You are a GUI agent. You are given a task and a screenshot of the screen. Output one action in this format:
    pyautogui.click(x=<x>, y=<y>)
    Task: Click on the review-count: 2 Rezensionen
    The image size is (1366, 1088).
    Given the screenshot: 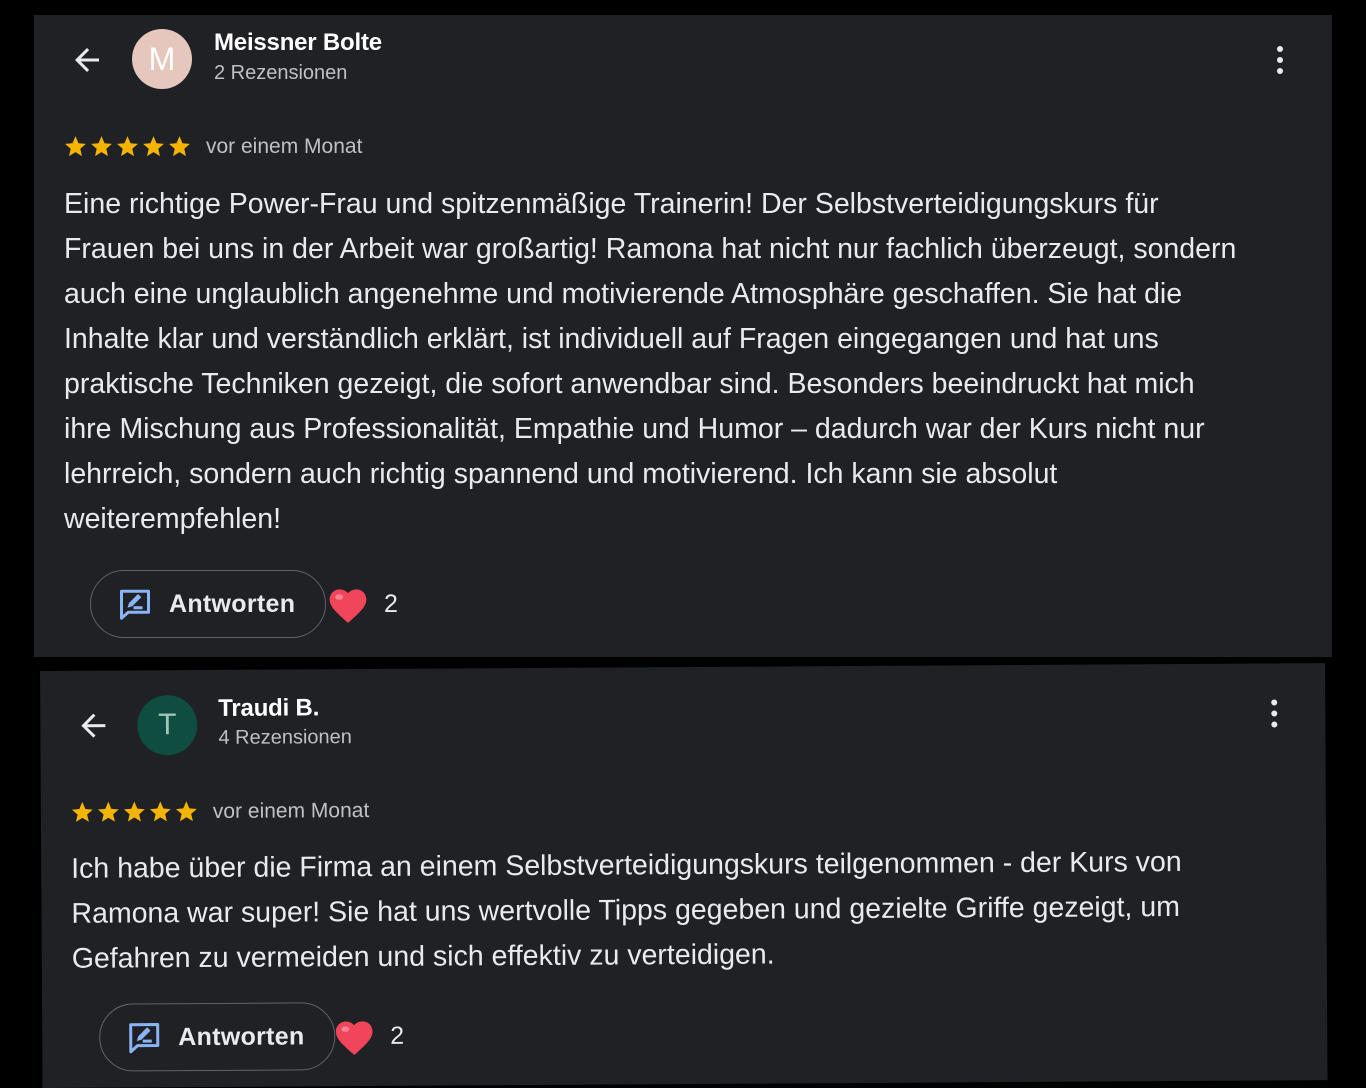 What is the action you would take?
    pyautogui.click(x=281, y=73)
    